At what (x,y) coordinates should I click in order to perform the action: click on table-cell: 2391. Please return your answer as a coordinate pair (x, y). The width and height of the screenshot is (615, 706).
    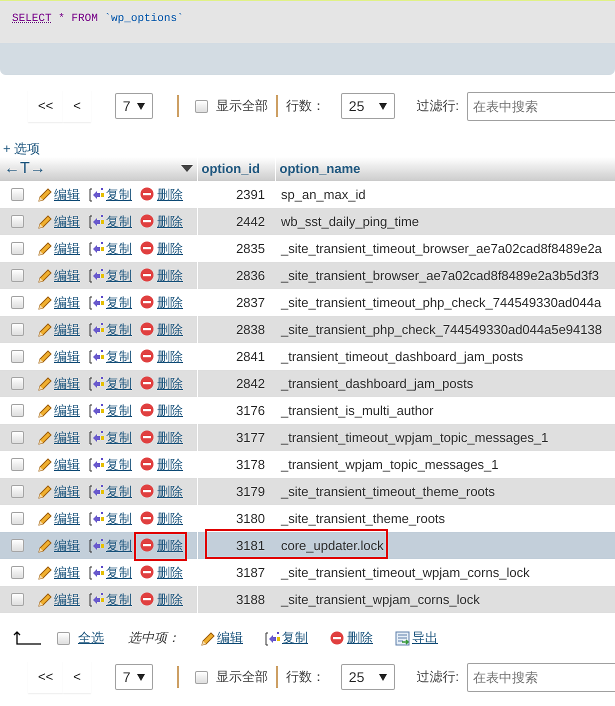
    Looking at the image, I should click on (236, 194).